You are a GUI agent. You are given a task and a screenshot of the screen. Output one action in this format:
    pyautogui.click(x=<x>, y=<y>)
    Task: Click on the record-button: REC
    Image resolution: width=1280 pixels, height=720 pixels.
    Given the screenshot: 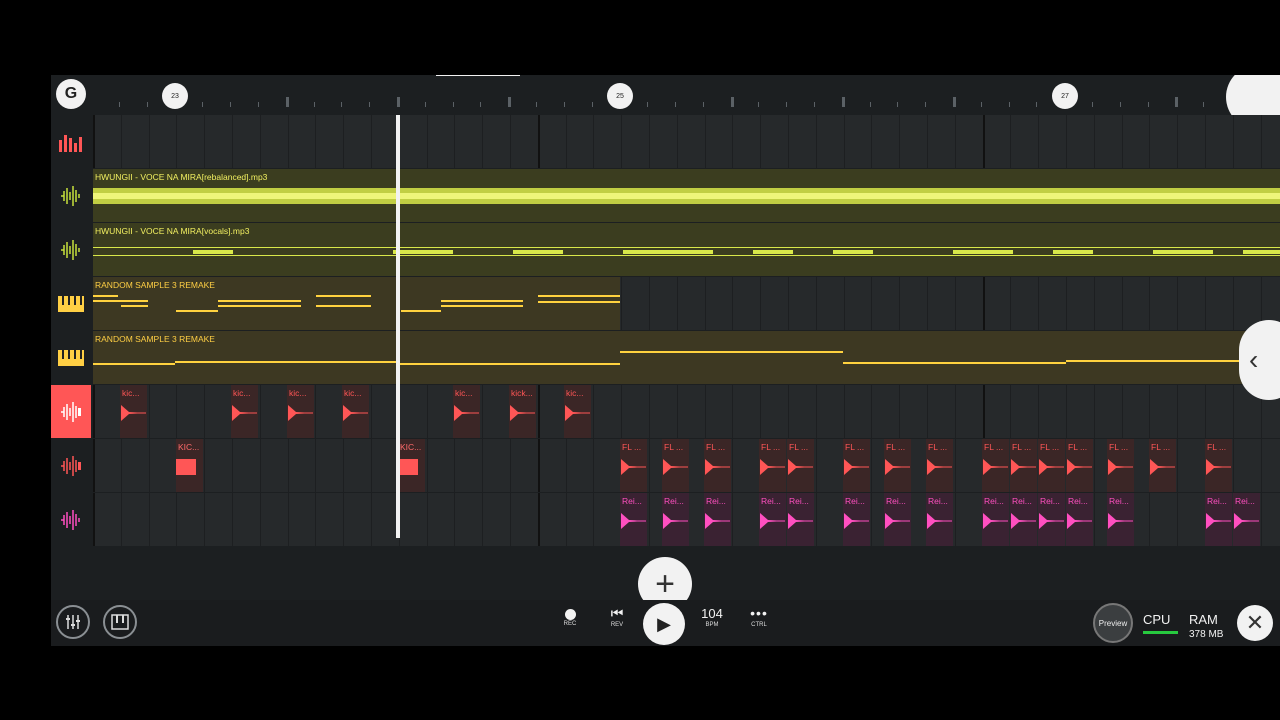 What is the action you would take?
    pyautogui.click(x=570, y=616)
    